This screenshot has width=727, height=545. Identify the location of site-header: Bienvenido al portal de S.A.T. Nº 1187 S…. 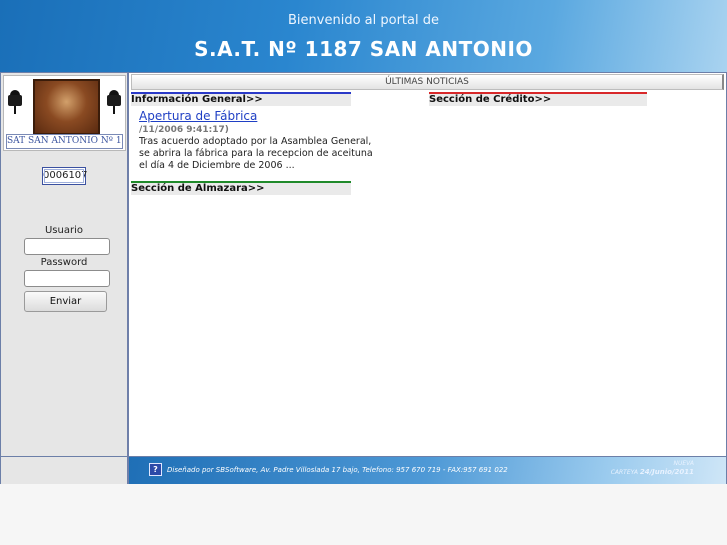
(363, 36).